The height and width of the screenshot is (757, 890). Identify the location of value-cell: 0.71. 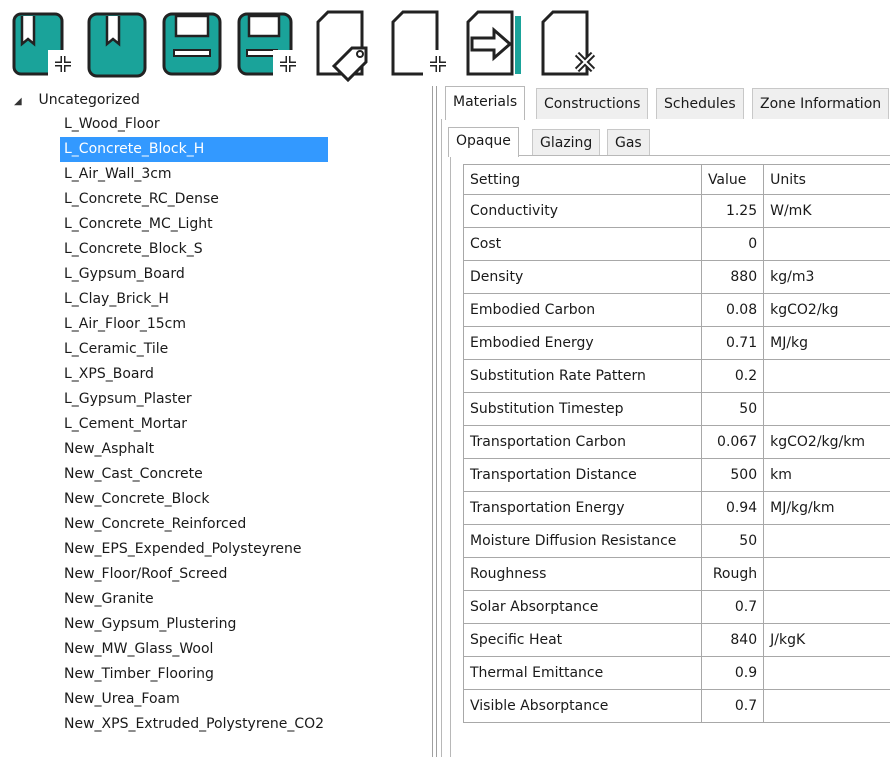
(732, 343).